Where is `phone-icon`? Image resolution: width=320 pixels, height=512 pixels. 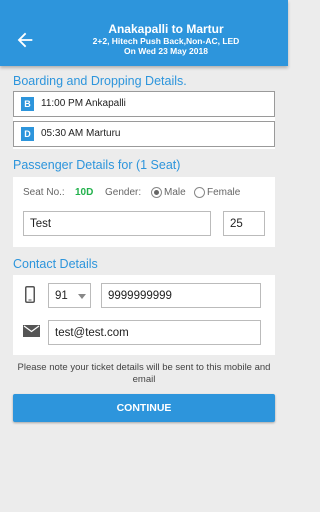 phone-icon is located at coordinates (30, 294).